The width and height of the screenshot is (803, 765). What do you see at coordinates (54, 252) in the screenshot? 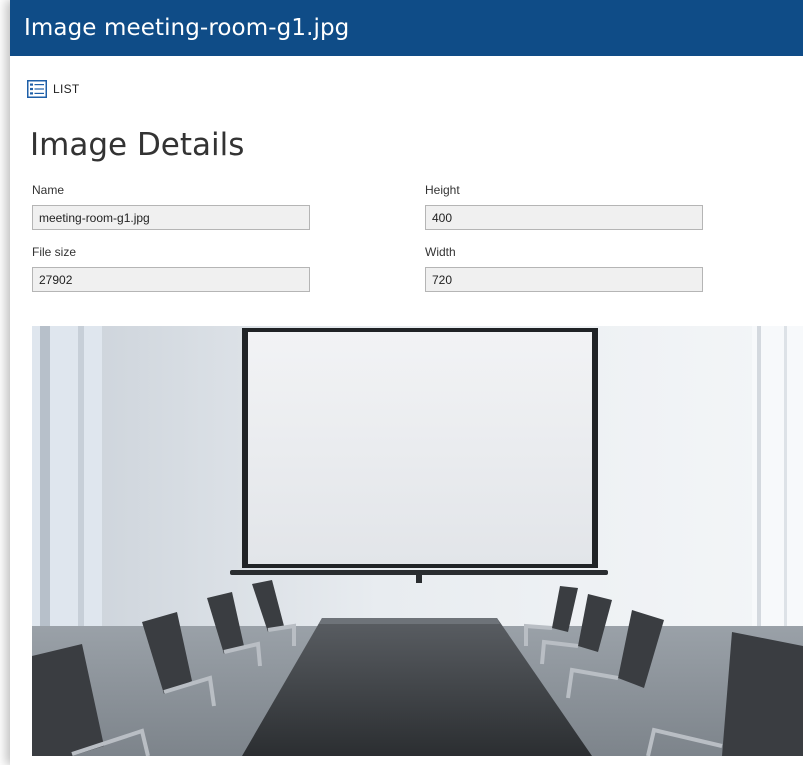
I see `file-size-label: File size` at bounding box center [54, 252].